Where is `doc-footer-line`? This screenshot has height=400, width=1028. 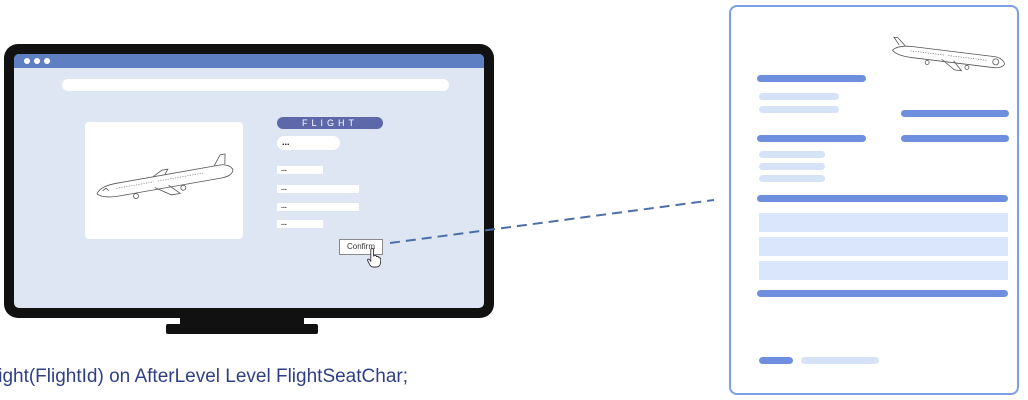
doc-footer-line is located at coordinates (840, 360).